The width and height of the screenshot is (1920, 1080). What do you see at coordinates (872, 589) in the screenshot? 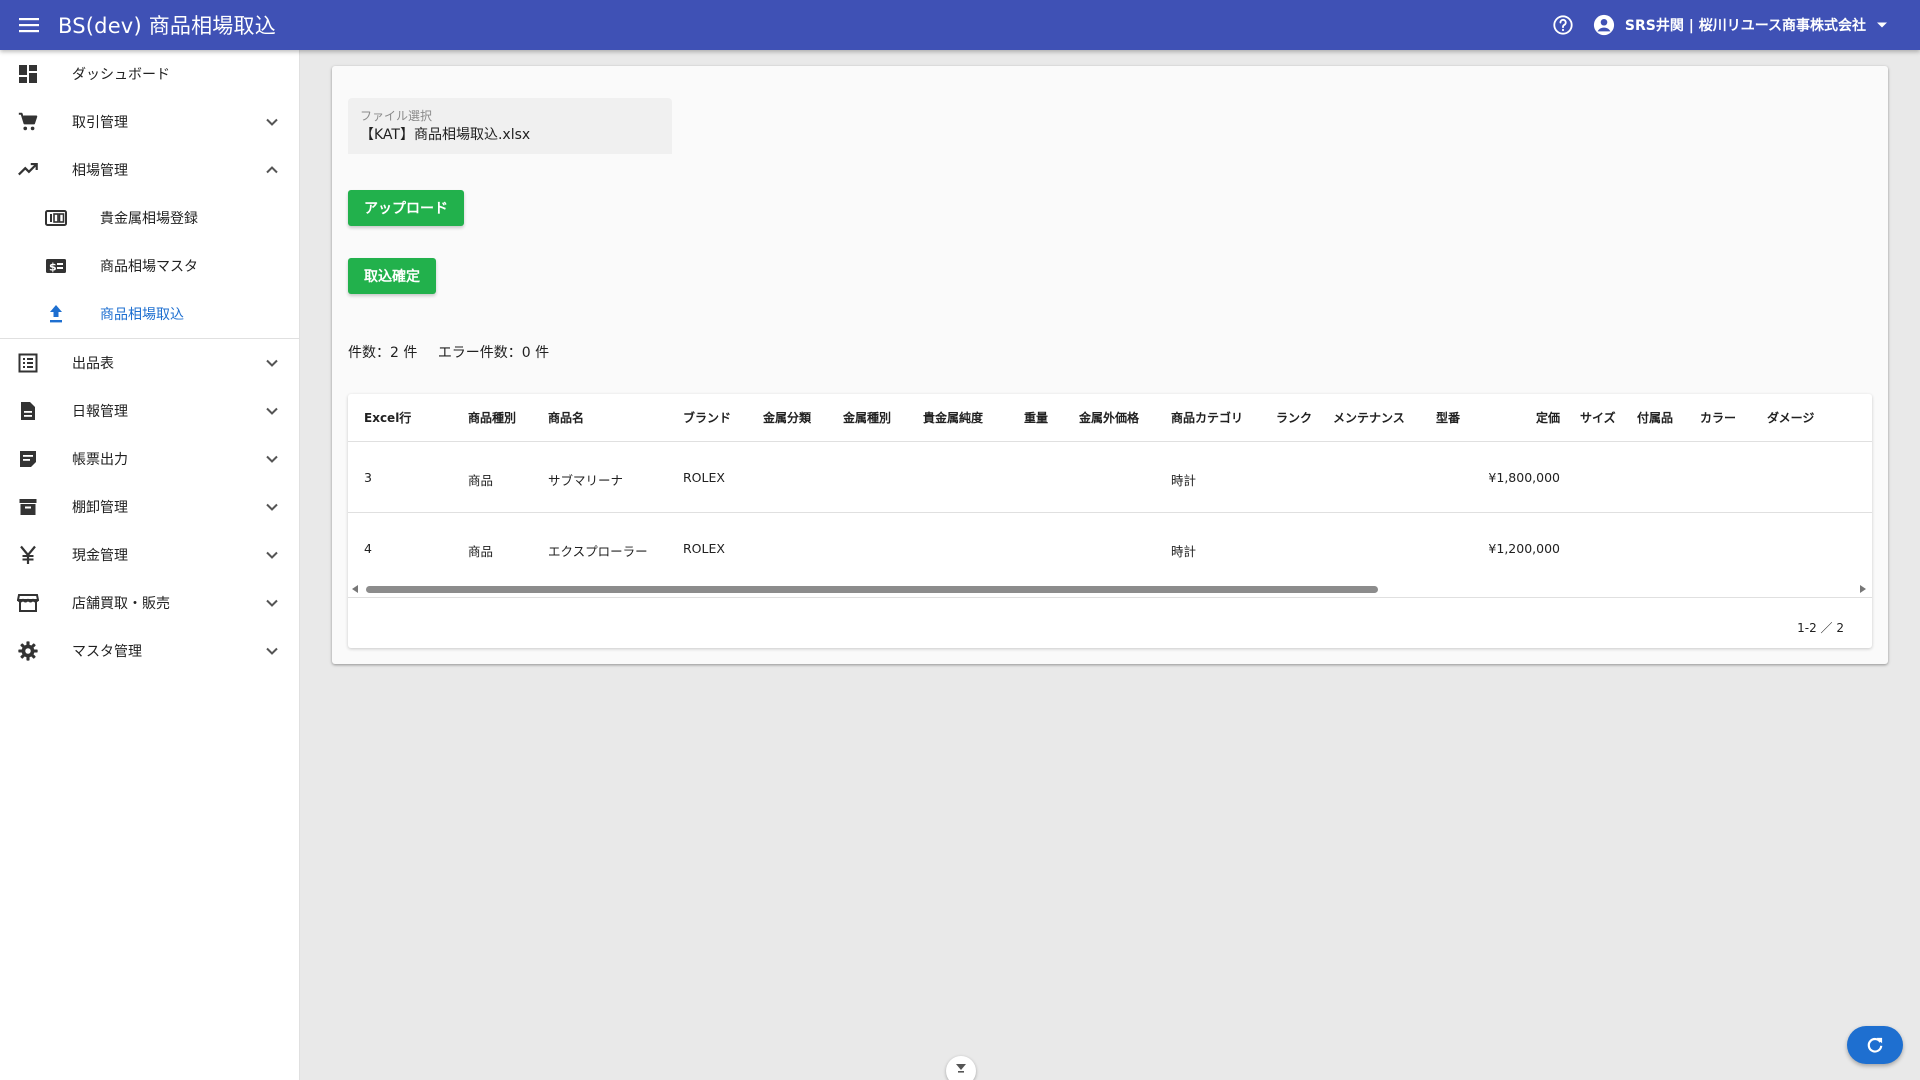
I see `scrollbar-thumb` at bounding box center [872, 589].